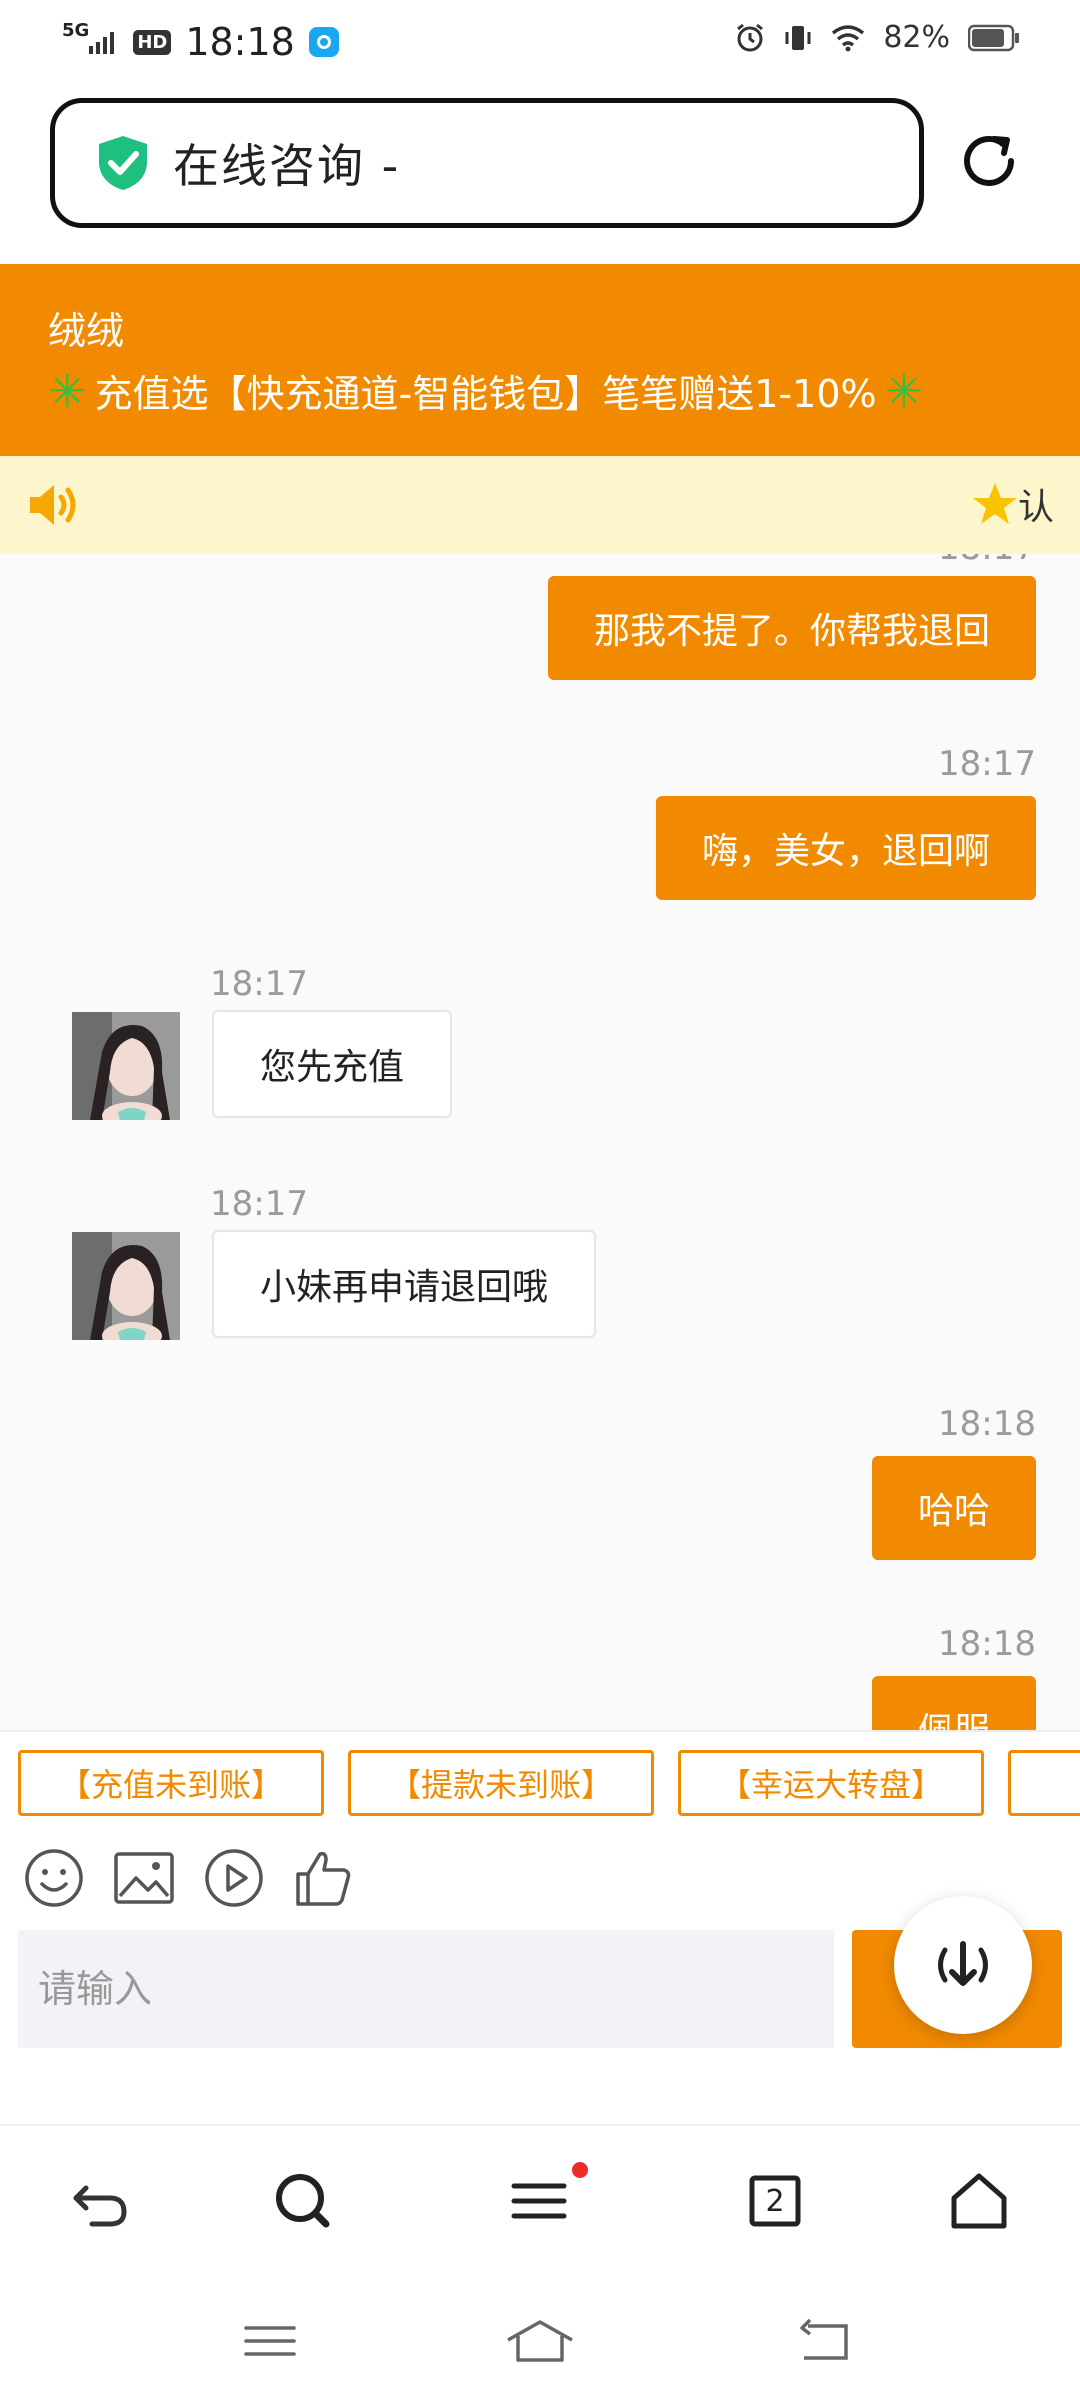  What do you see at coordinates (101, 2201) in the screenshot?
I see `back-icon` at bounding box center [101, 2201].